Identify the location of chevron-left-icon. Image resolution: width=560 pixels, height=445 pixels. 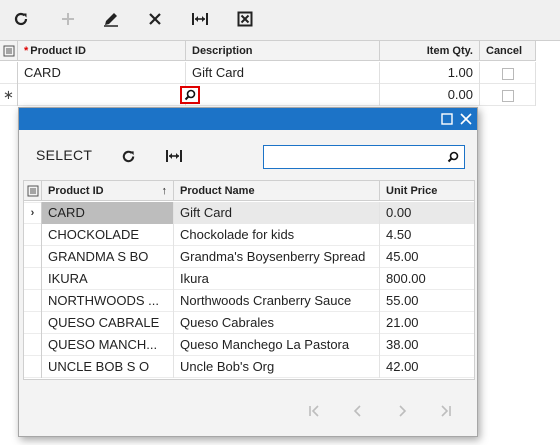
(357, 411).